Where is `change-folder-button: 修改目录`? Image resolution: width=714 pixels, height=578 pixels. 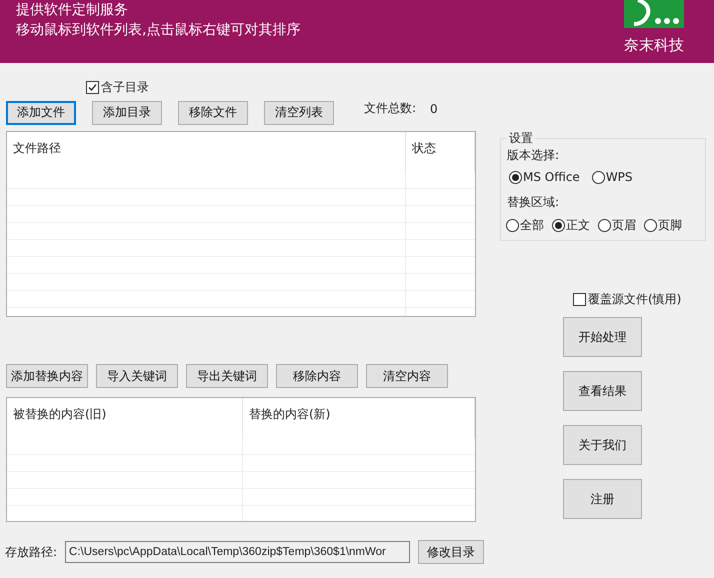 change-folder-button: 修改目录 is located at coordinates (451, 552).